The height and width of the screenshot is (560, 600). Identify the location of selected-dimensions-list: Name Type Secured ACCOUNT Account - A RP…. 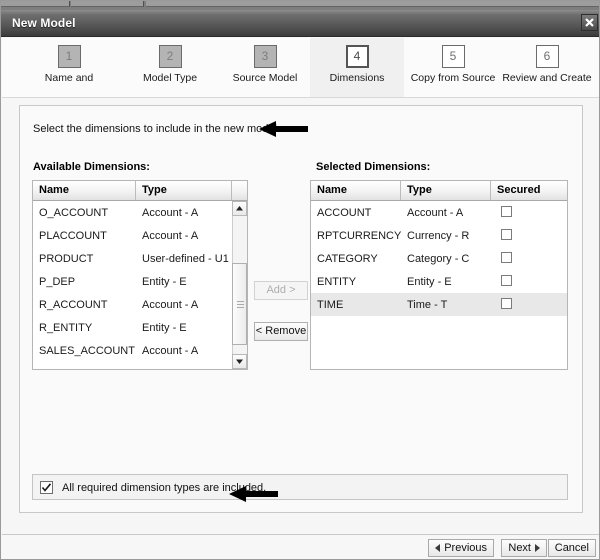
(439, 275).